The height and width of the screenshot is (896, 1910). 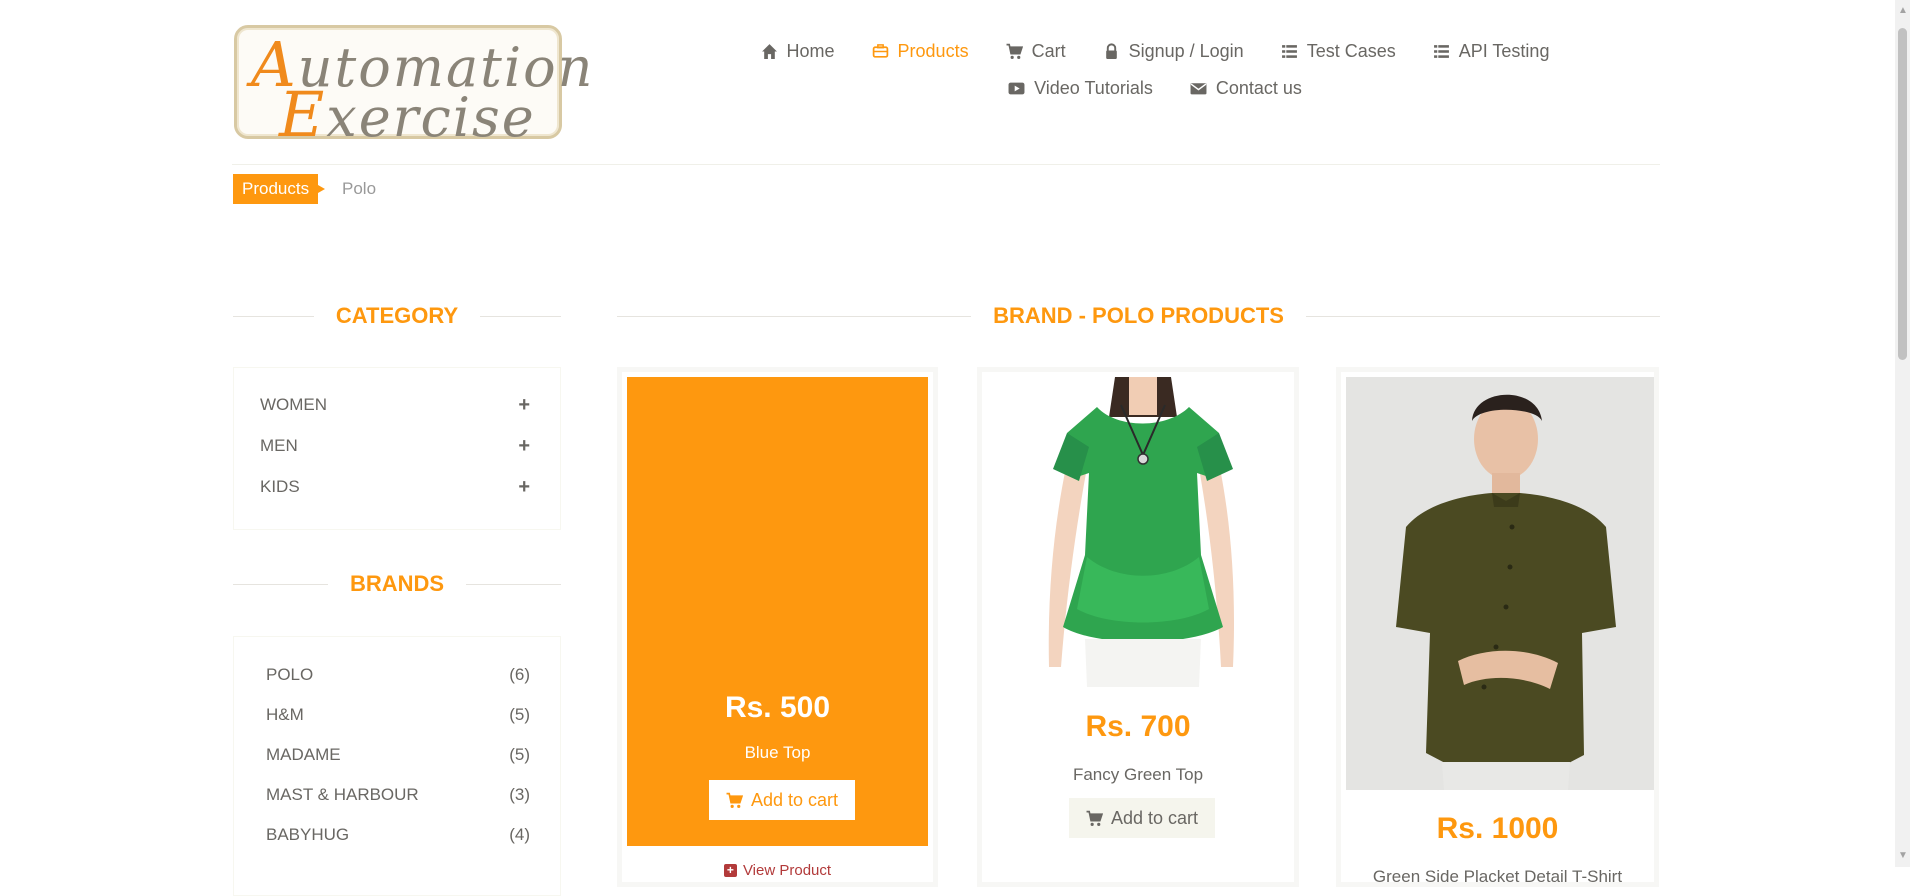 What do you see at coordinates (1246, 88) in the screenshot?
I see `nav-contact-us: Contact us` at bounding box center [1246, 88].